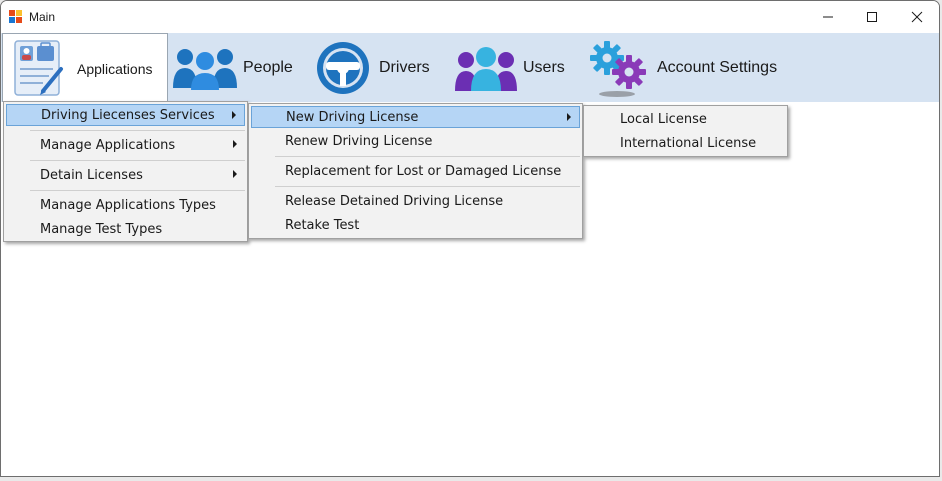 This screenshot has width=942, height=481. I want to click on close-button, so click(916, 17).